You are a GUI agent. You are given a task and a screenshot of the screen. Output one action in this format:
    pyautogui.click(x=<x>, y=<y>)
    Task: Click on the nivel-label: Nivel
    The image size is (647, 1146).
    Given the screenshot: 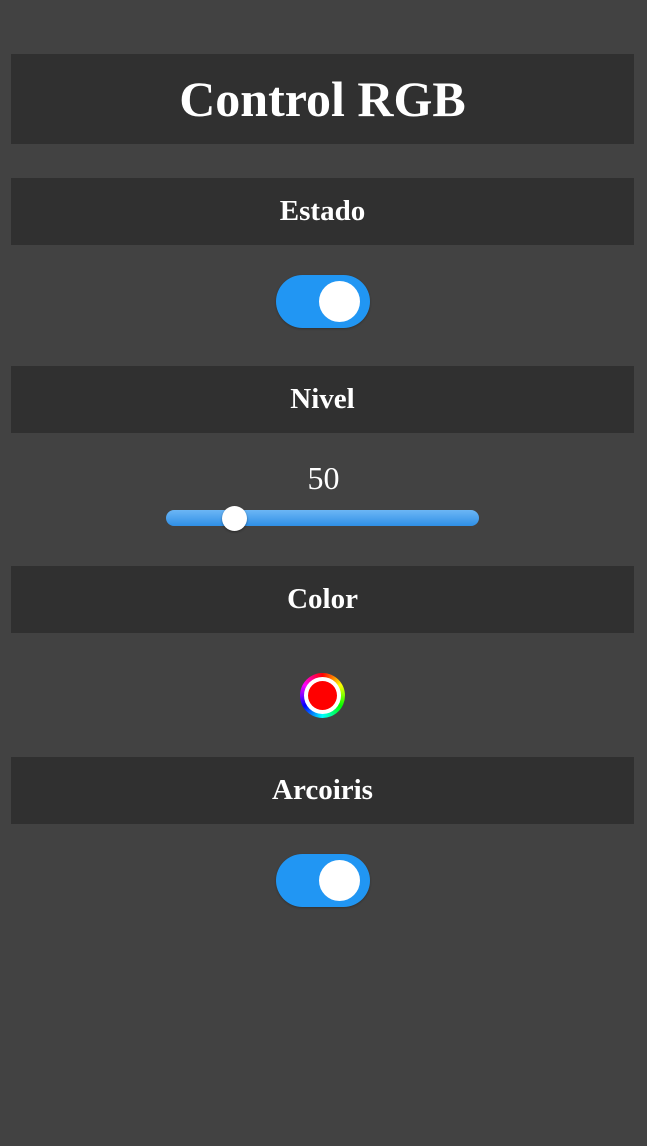 What is the action you would take?
    pyautogui.click(x=322, y=399)
    